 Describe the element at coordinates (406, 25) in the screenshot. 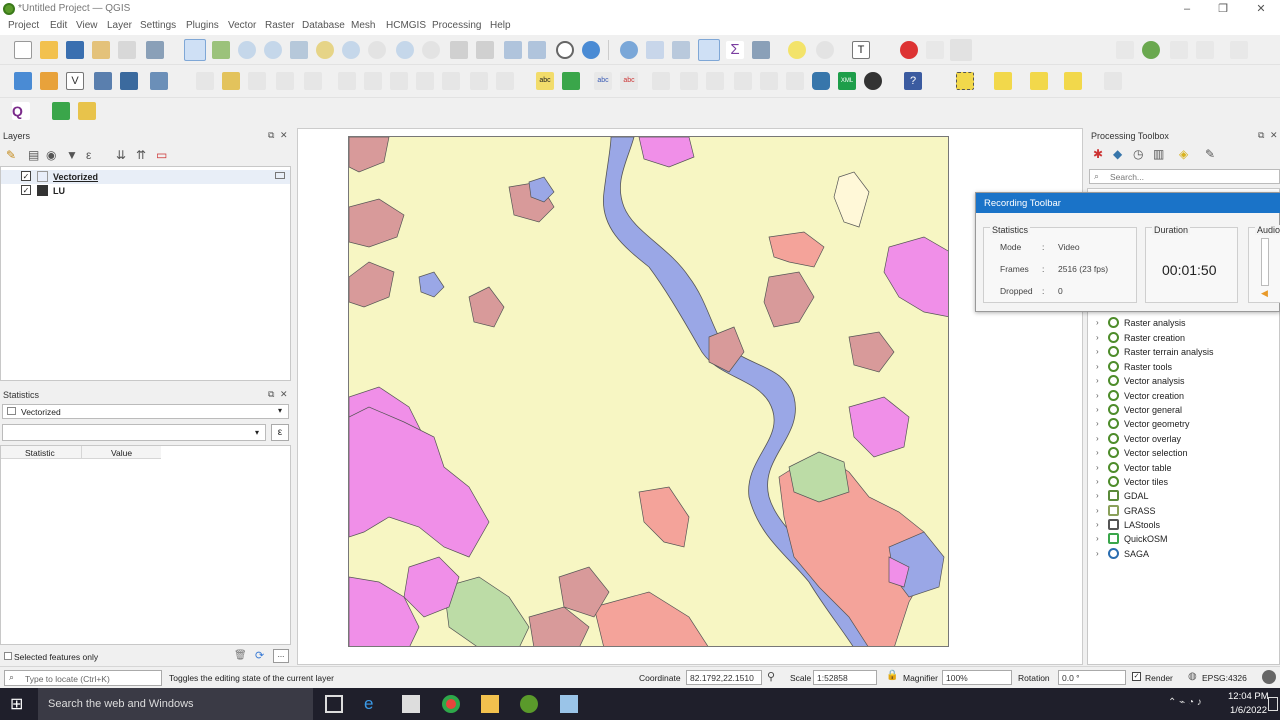

I see `menu-hcmgis: HCMGIS` at that location.